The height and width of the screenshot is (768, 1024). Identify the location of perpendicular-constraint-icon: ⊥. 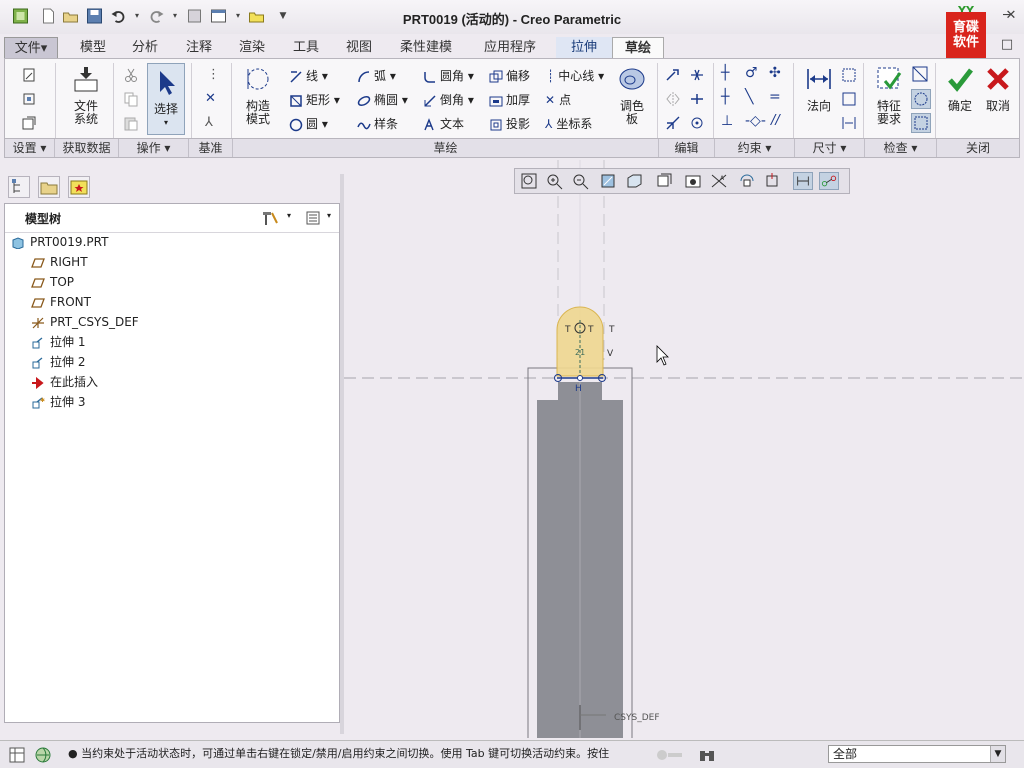
(727, 121).